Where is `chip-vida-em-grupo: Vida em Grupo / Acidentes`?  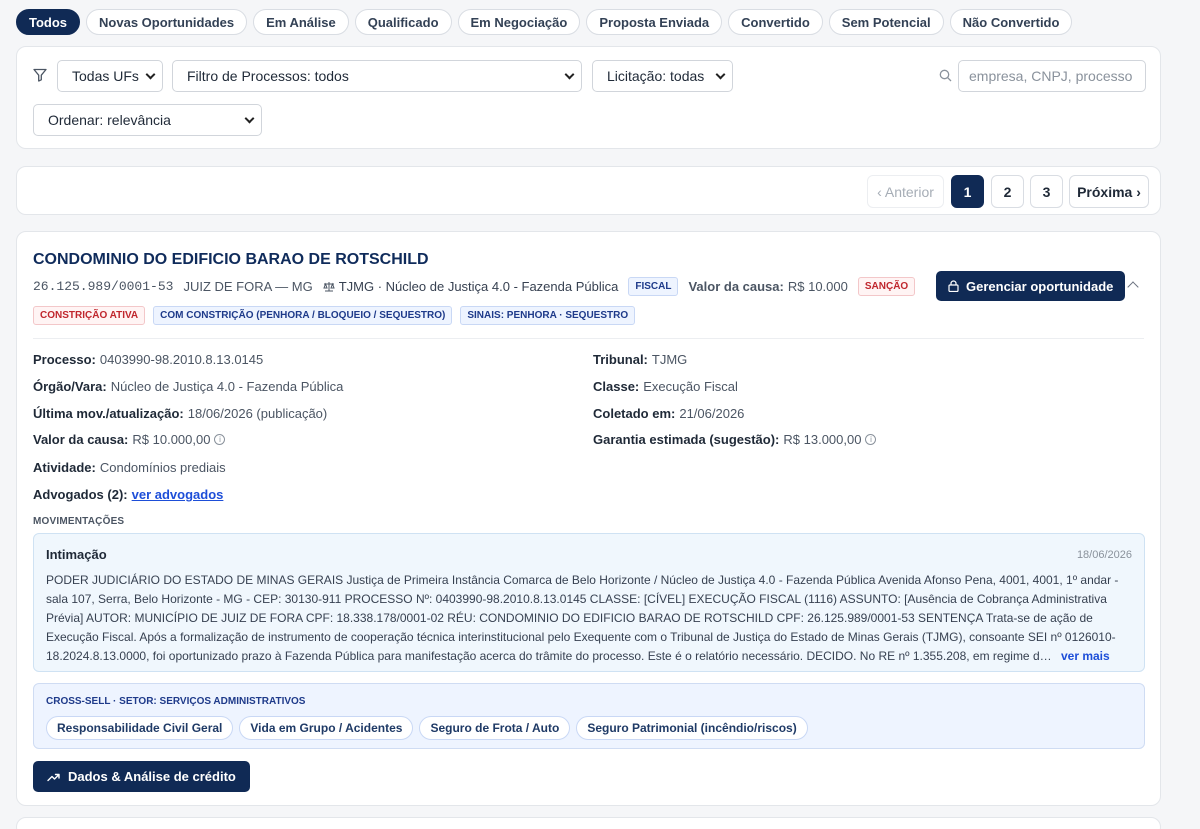 chip-vida-em-grupo: Vida em Grupo / Acidentes is located at coordinates (326, 728).